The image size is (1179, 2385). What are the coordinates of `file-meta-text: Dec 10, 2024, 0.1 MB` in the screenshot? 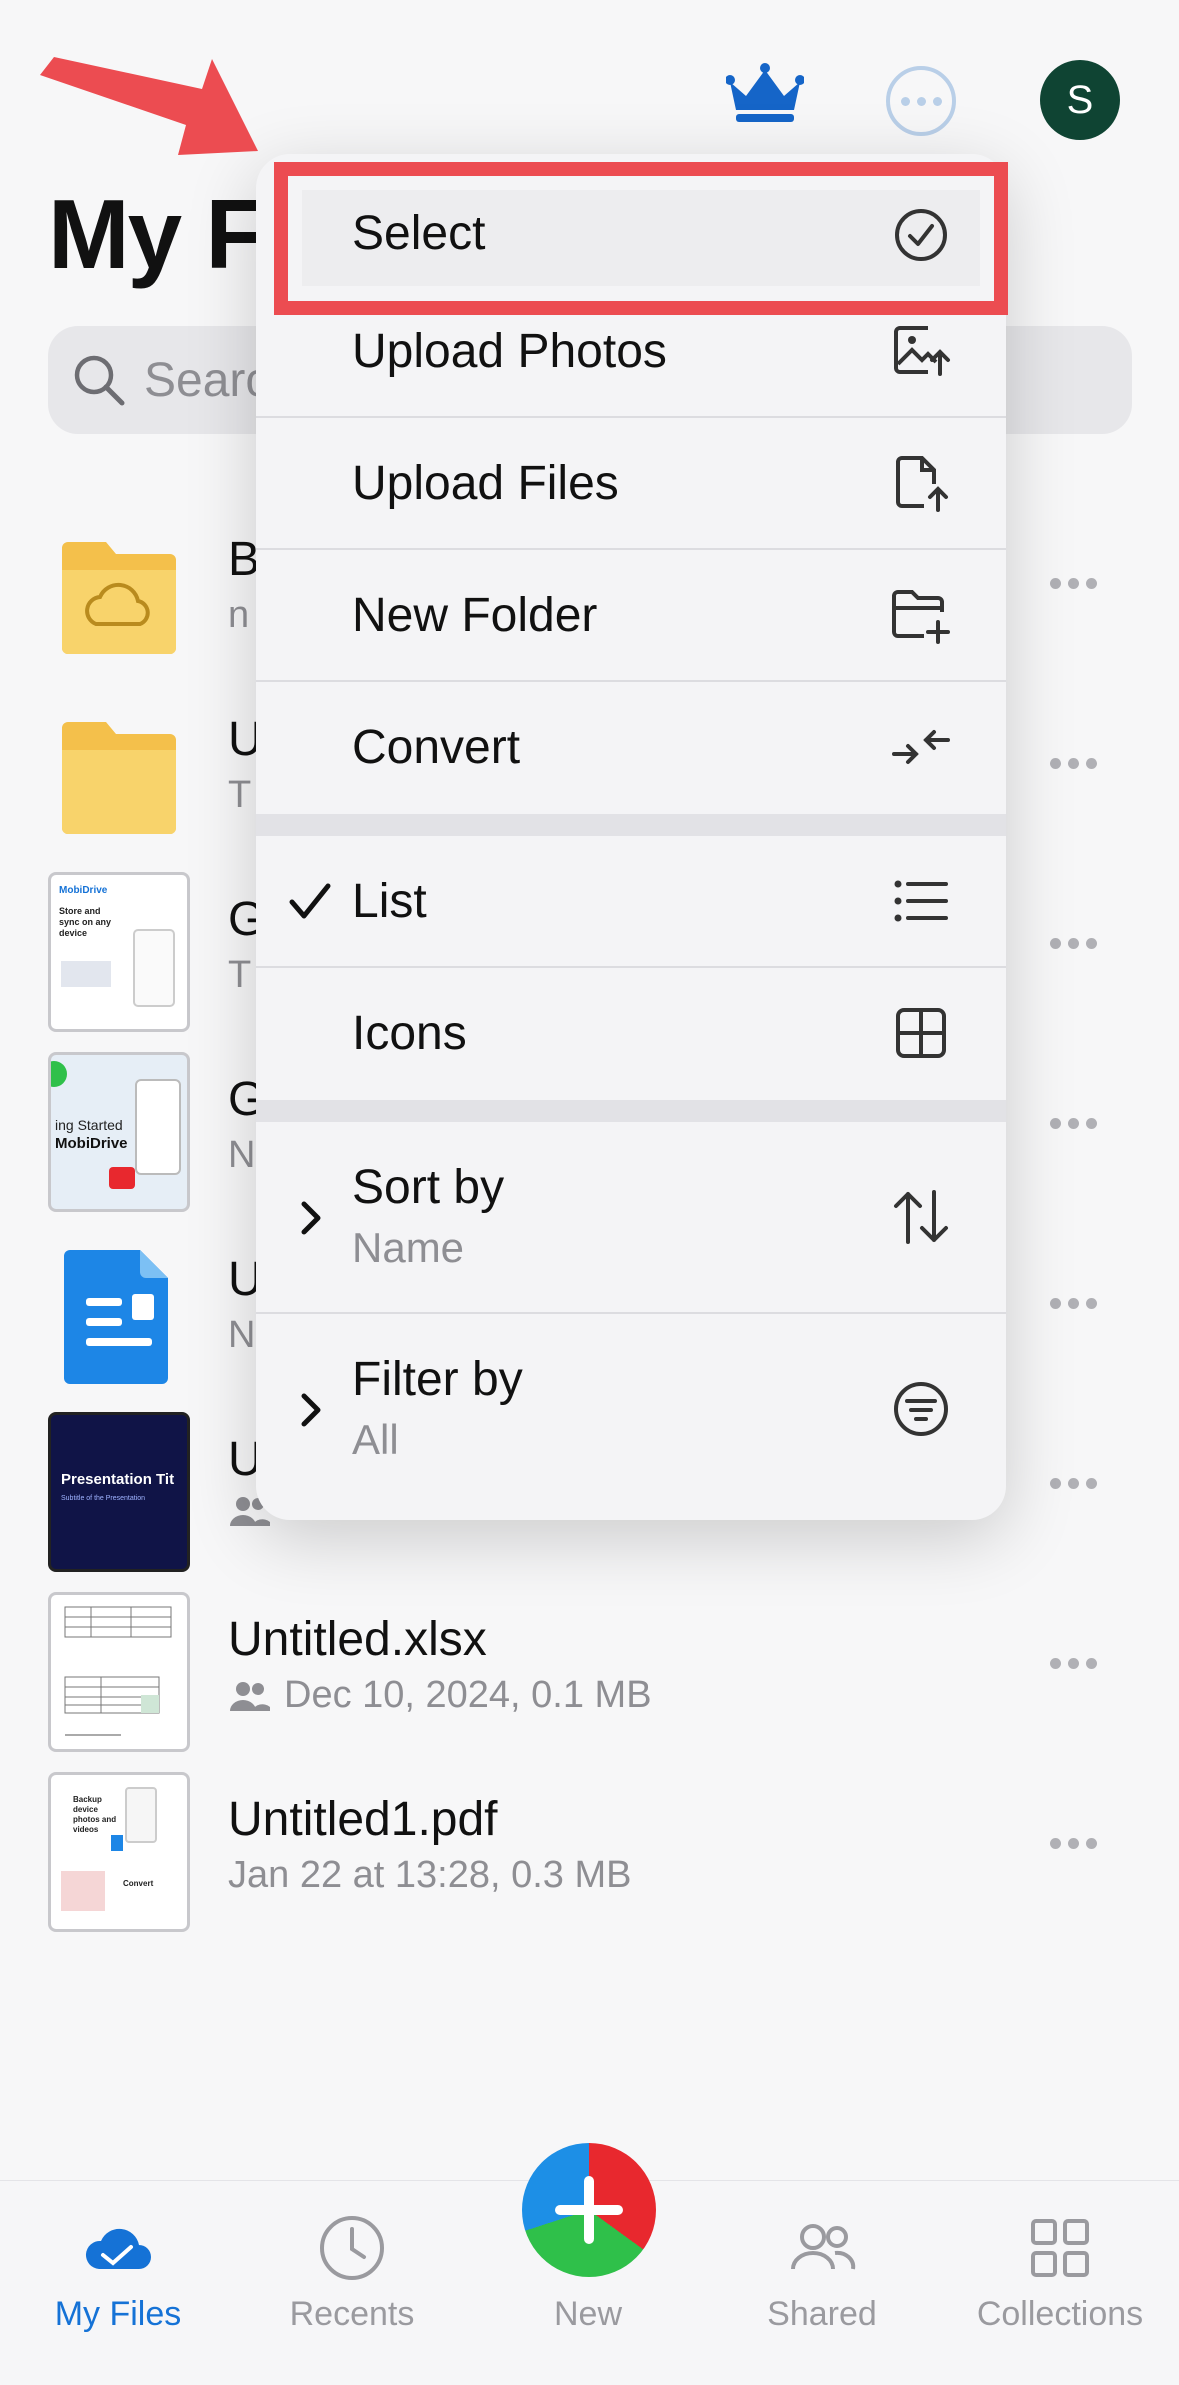 It's located at (468, 1695).